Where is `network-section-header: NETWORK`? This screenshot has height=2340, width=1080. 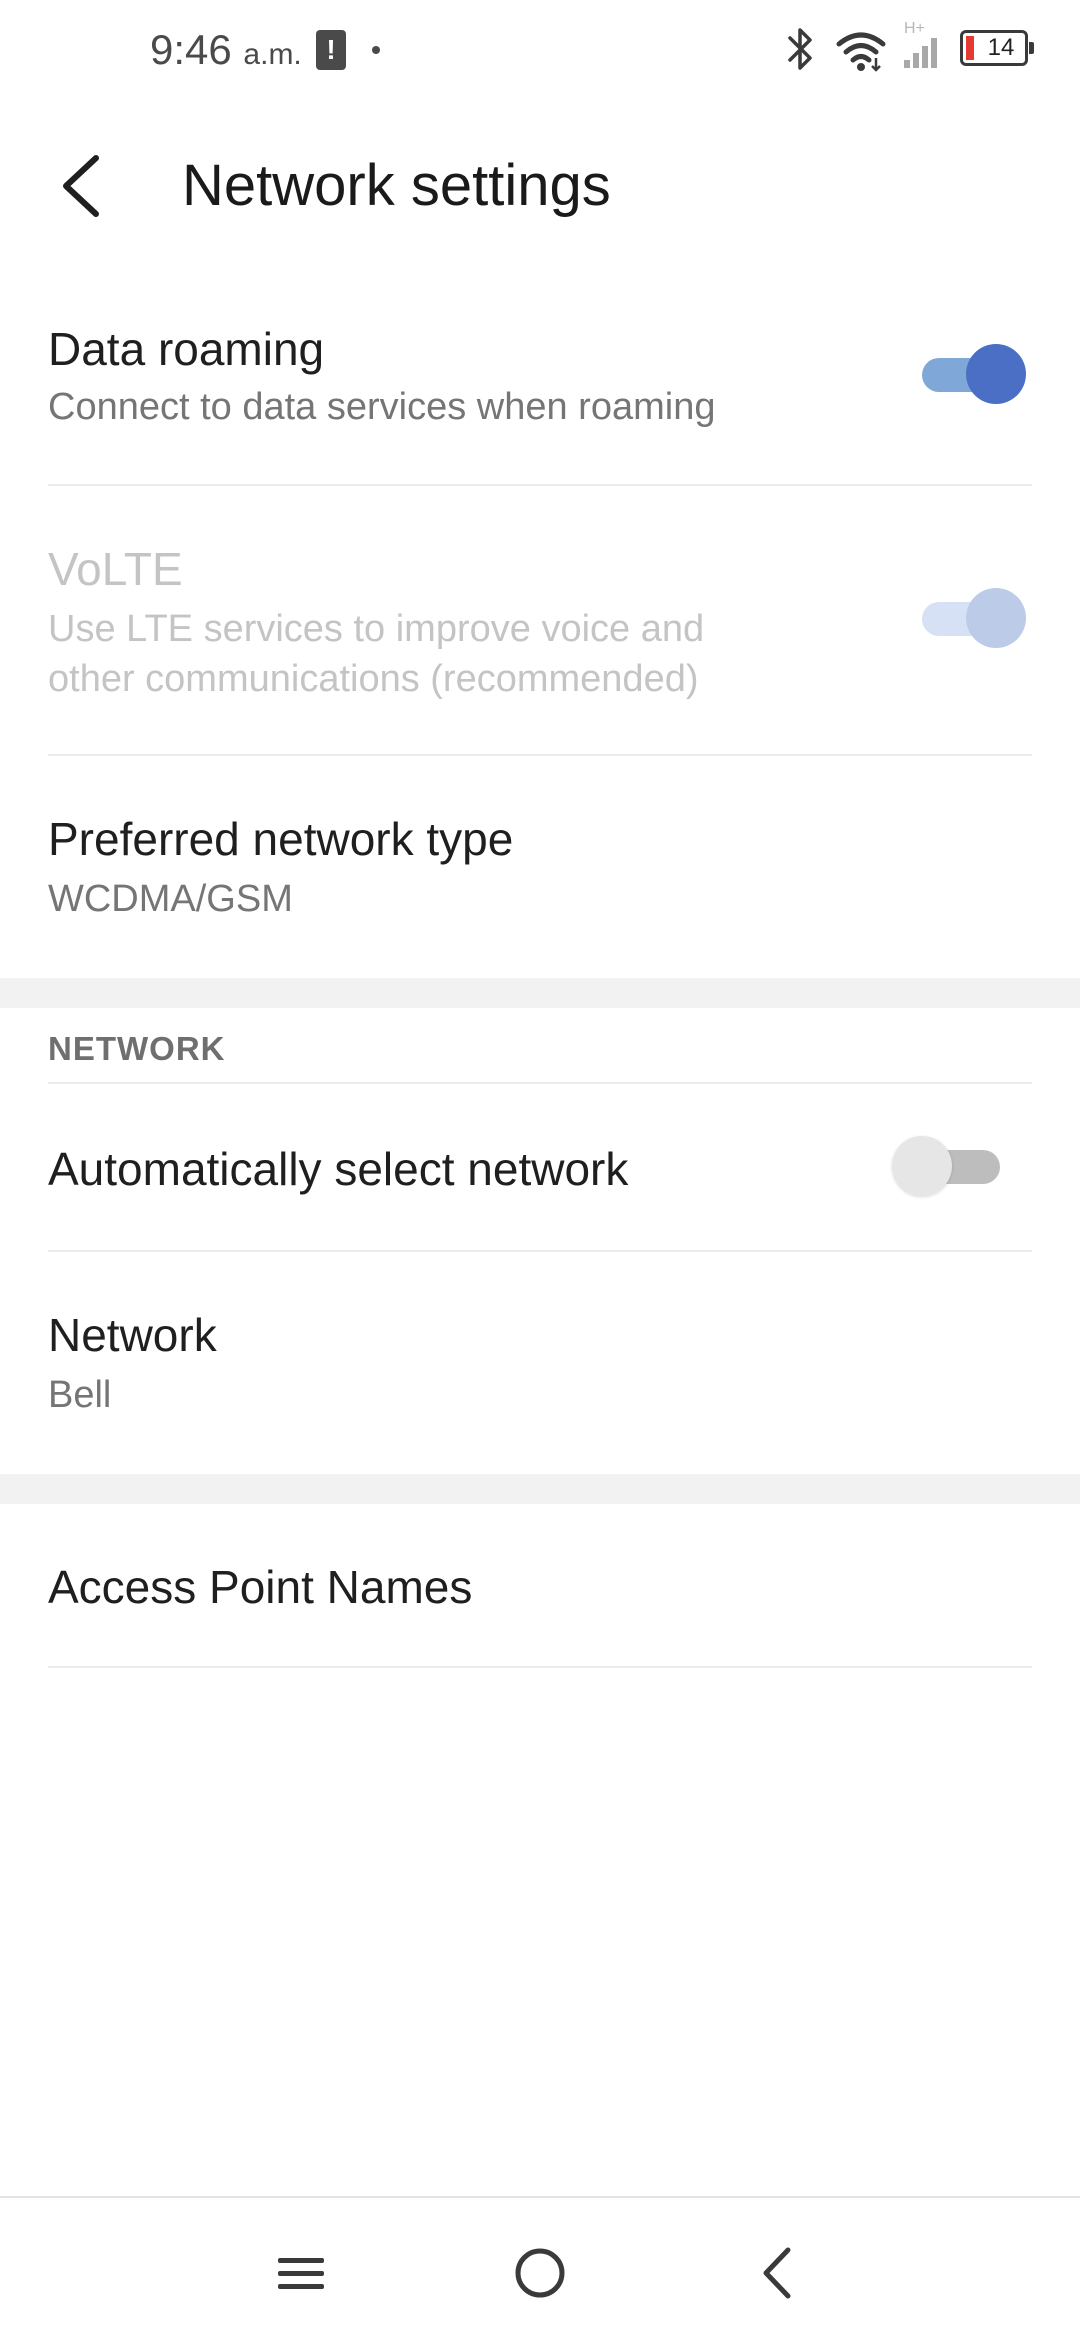
network-section-header: NETWORK is located at coordinates (137, 1048).